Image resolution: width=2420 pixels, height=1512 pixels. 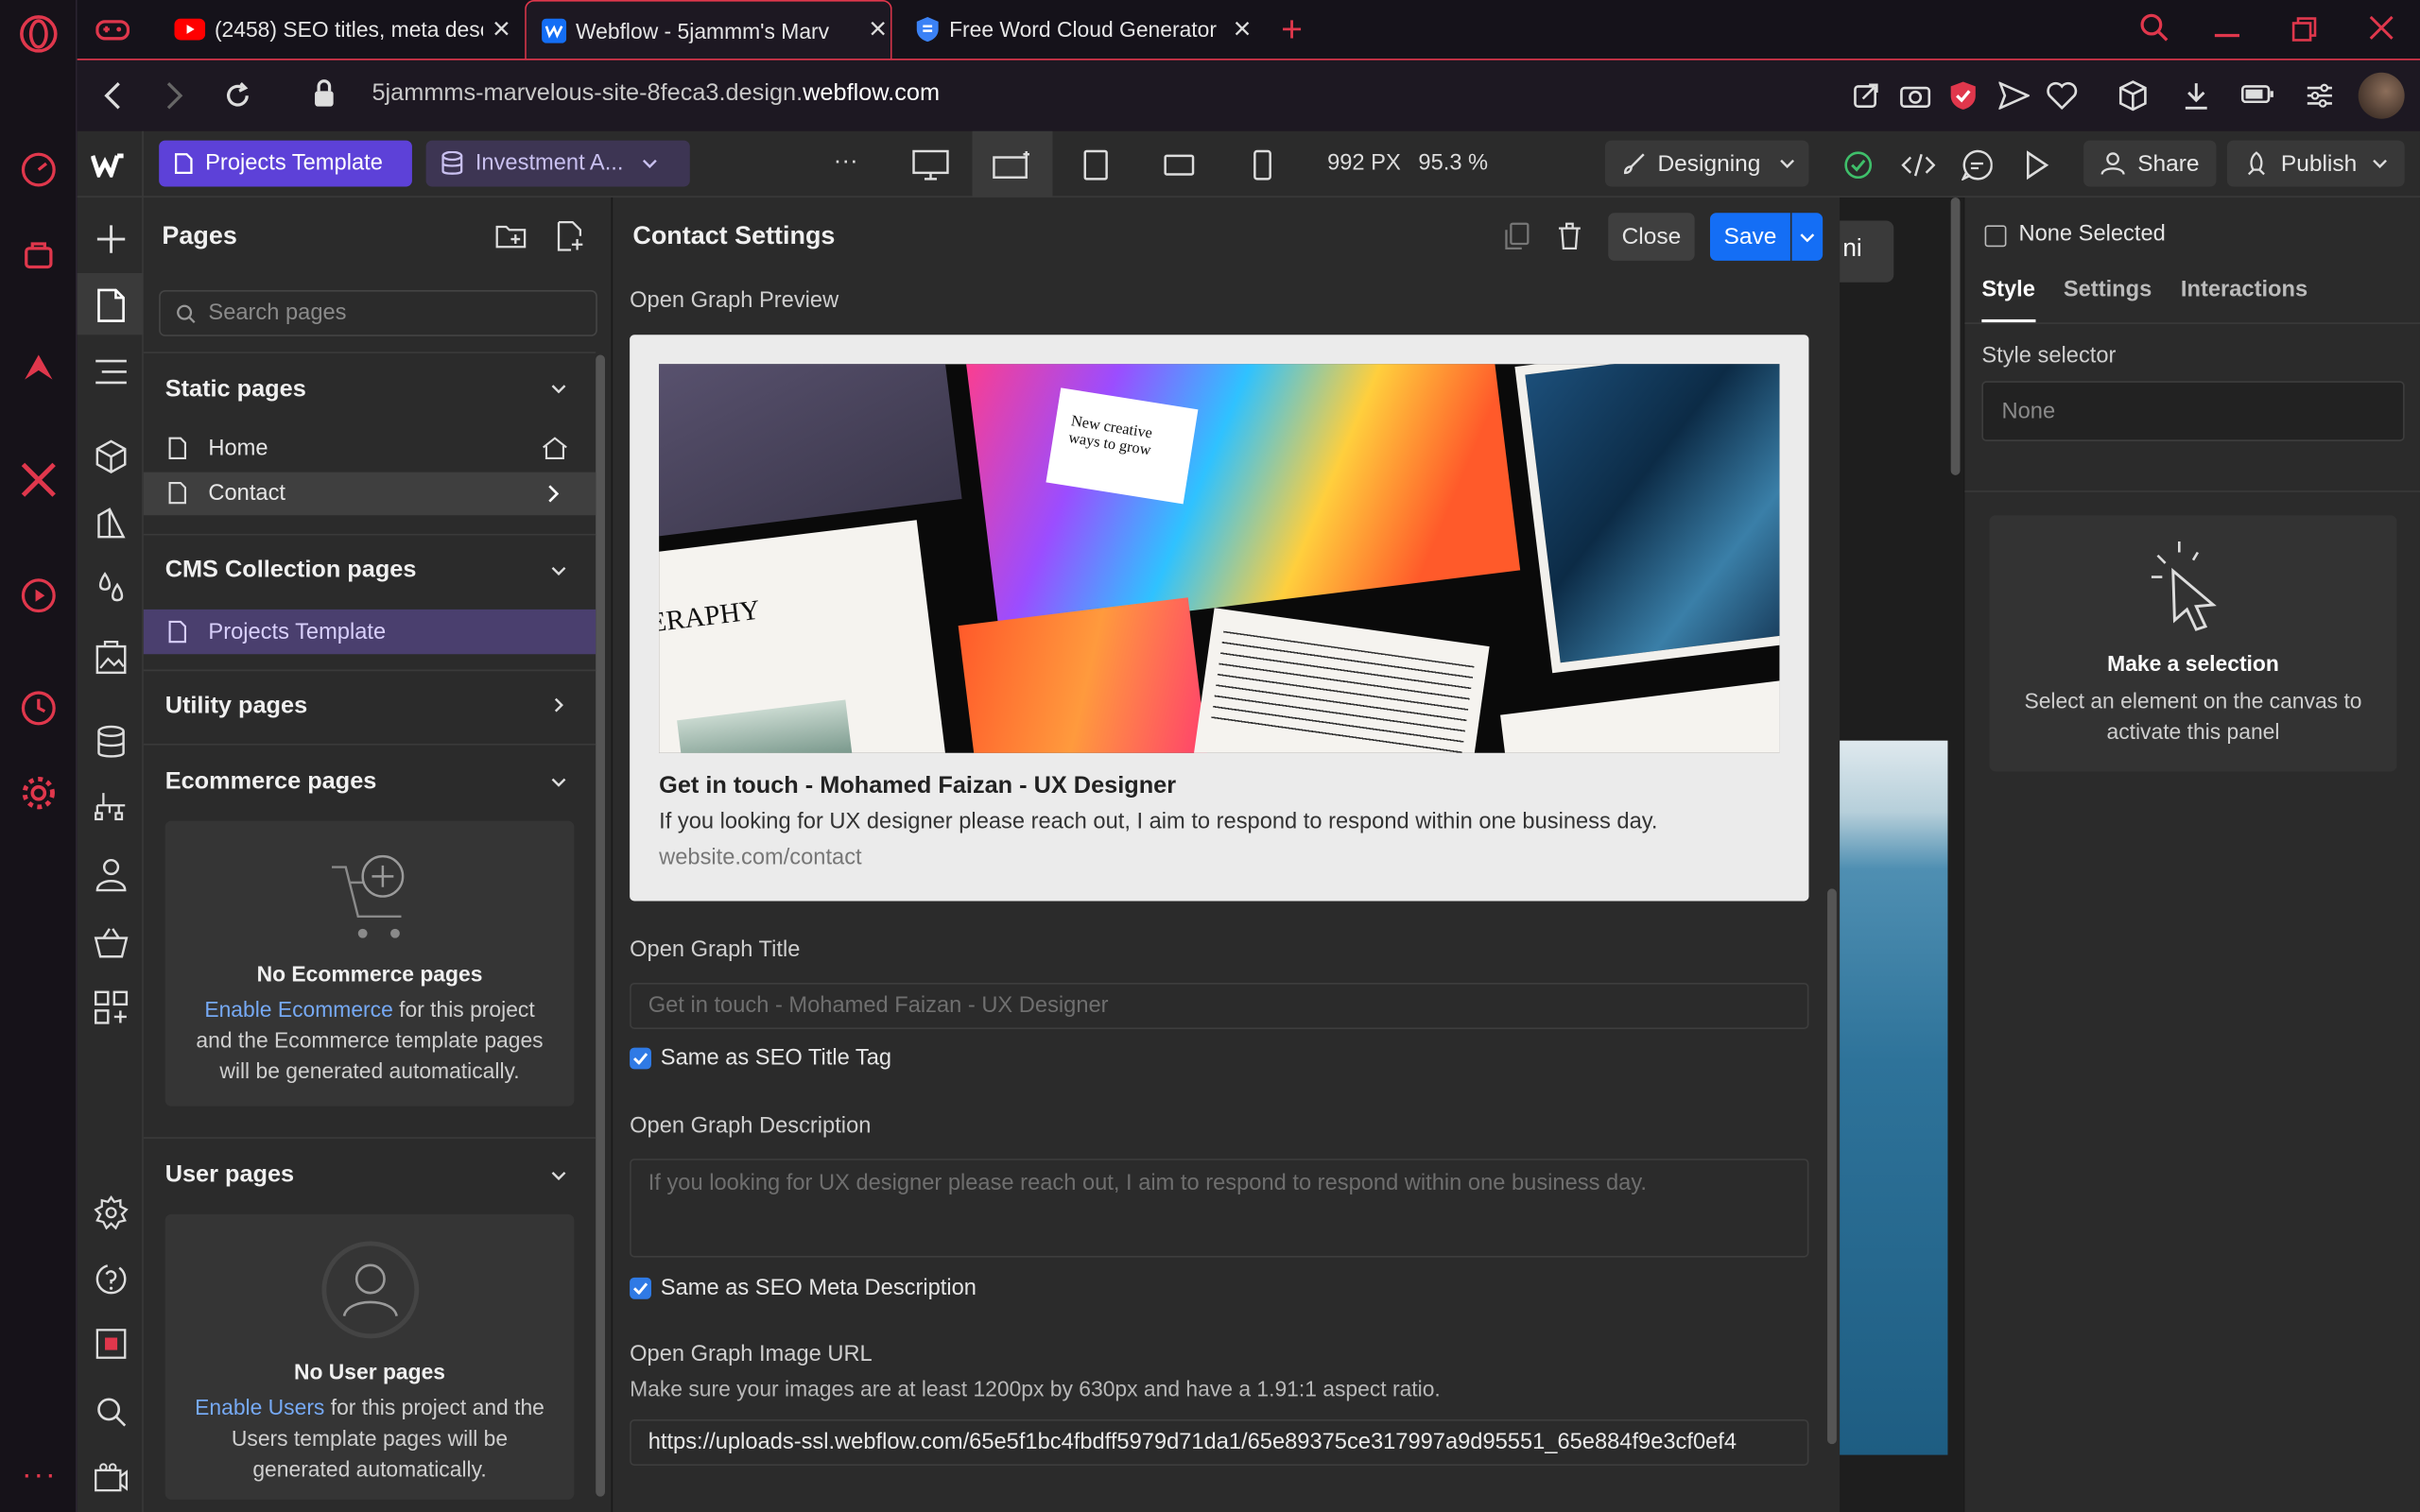 What do you see at coordinates (570, 235) in the screenshot?
I see `new-page-icon` at bounding box center [570, 235].